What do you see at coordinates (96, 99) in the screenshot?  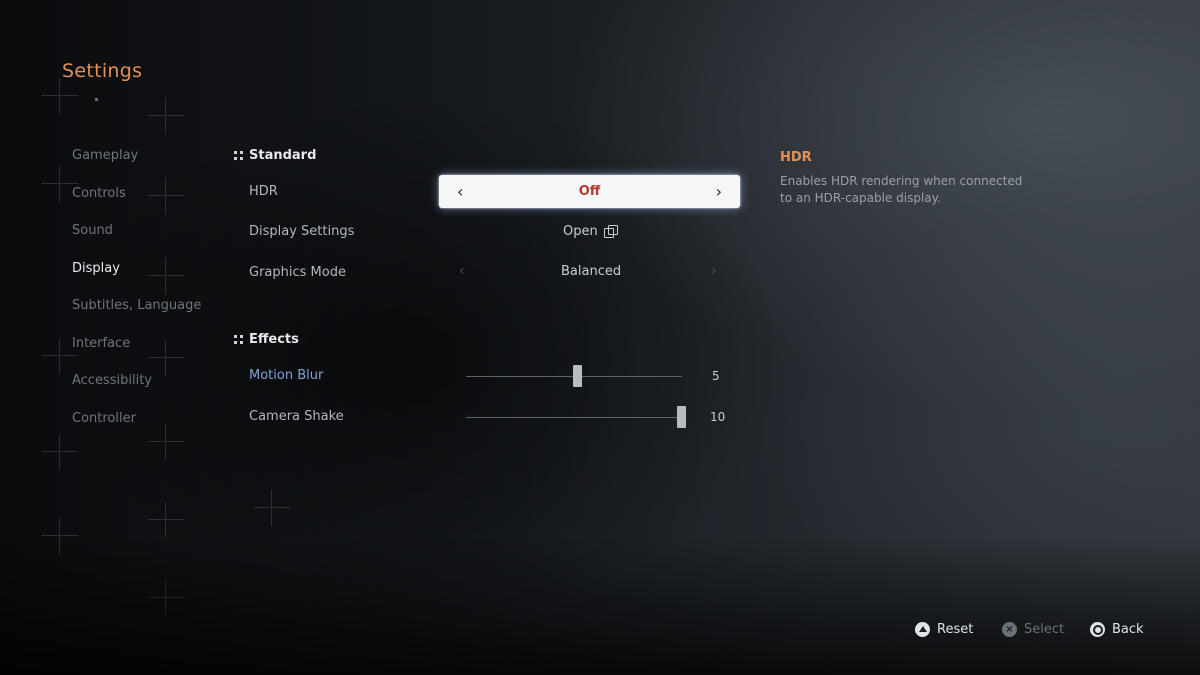 I see `title-decoration` at bounding box center [96, 99].